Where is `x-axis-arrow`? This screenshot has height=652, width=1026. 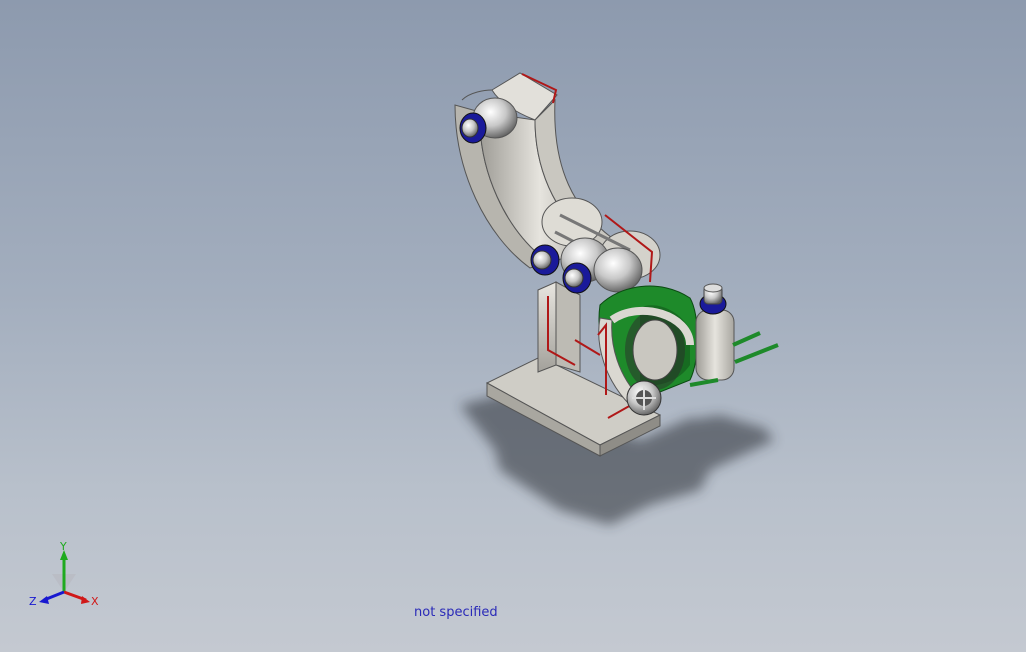 x-axis-arrow is located at coordinates (85, 600).